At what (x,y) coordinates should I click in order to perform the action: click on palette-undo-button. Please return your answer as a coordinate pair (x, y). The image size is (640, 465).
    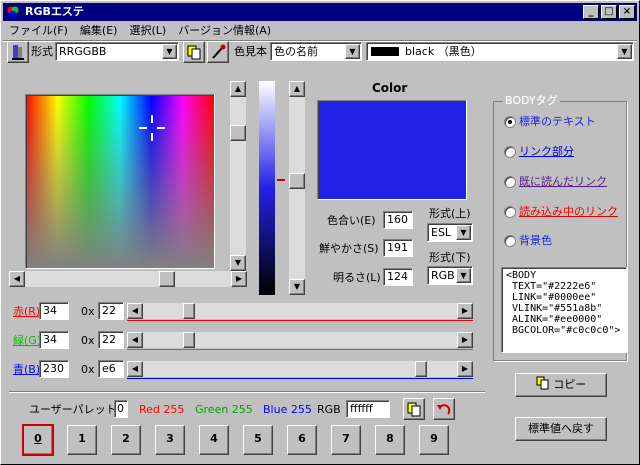
    Looking at the image, I should click on (444, 409).